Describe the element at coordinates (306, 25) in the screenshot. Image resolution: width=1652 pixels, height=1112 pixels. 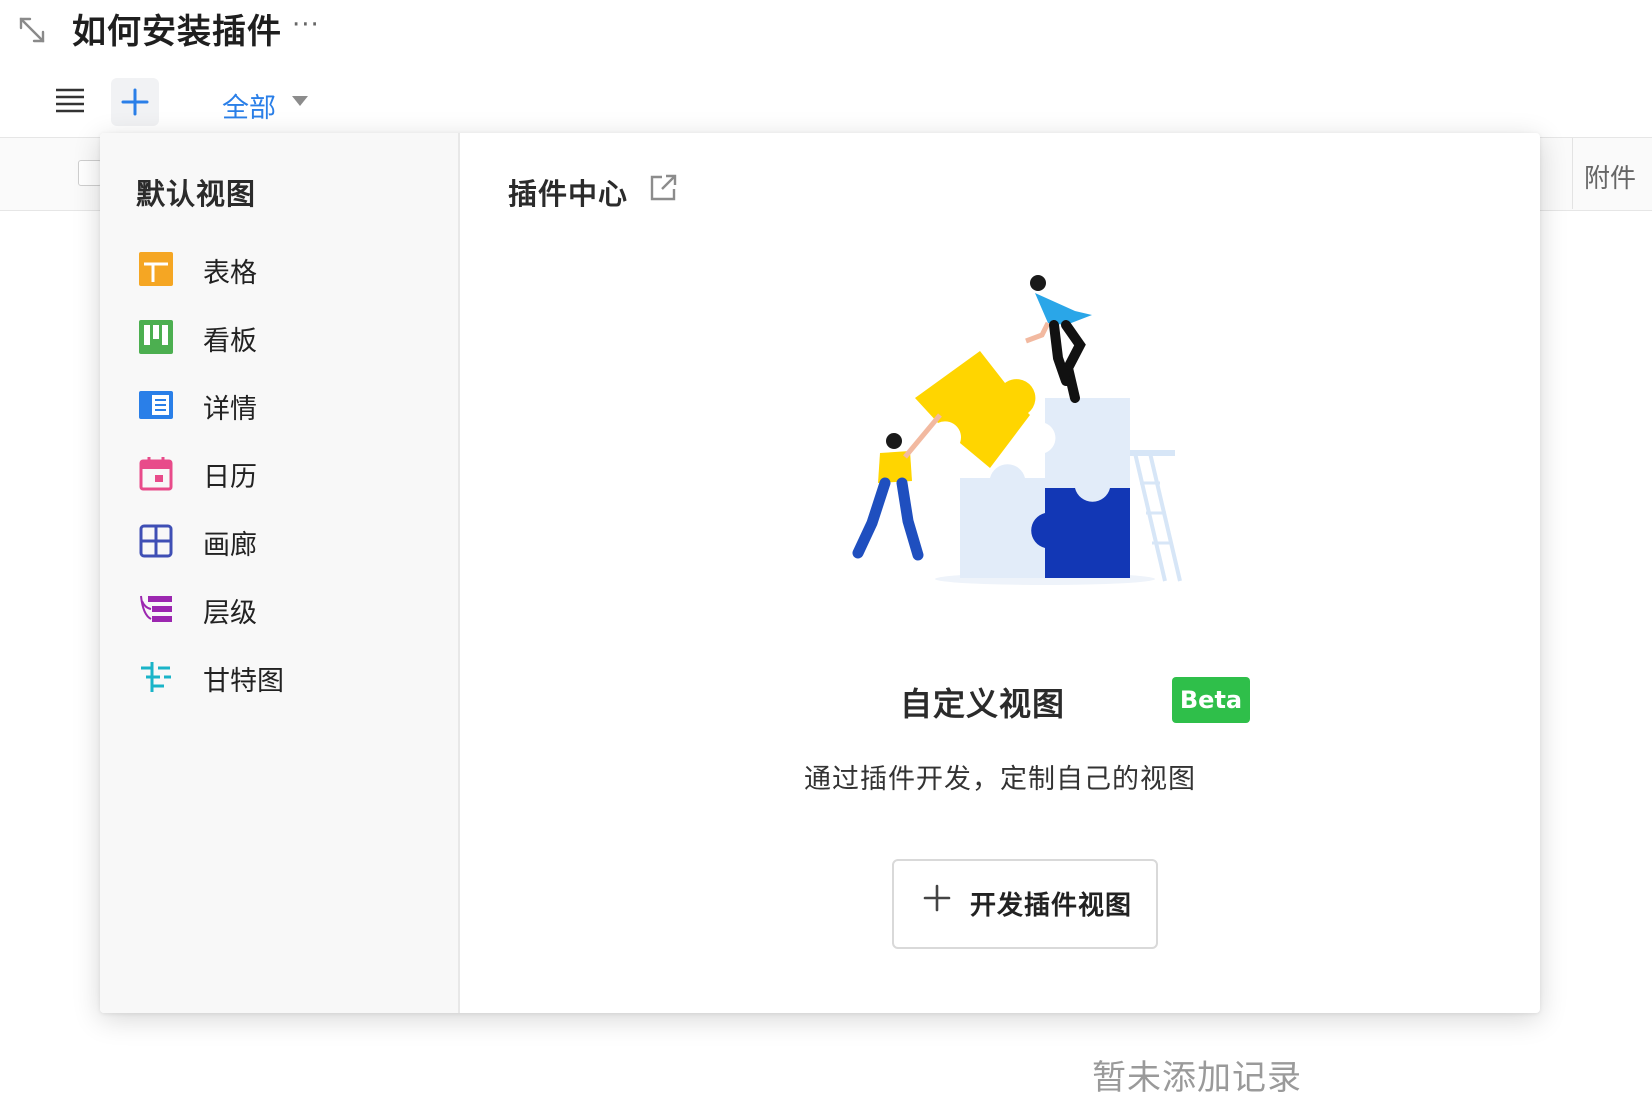
I see `more-options-icon: ···` at that location.